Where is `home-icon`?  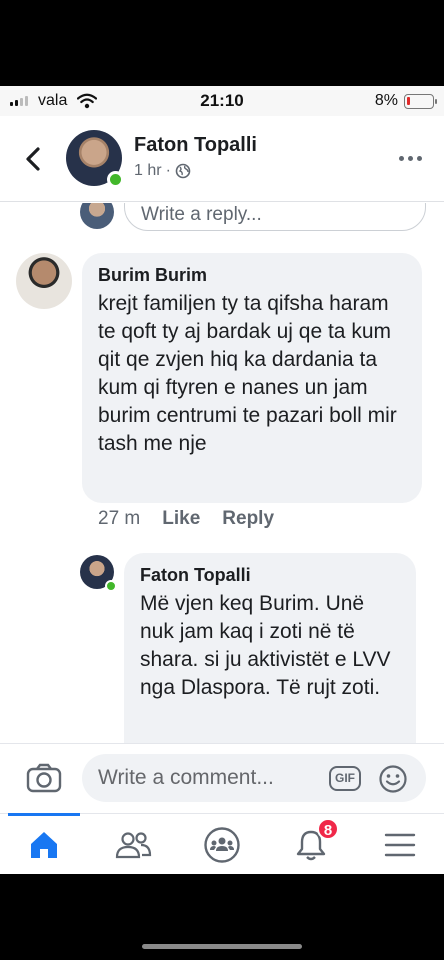
home-icon is located at coordinates (44, 844).